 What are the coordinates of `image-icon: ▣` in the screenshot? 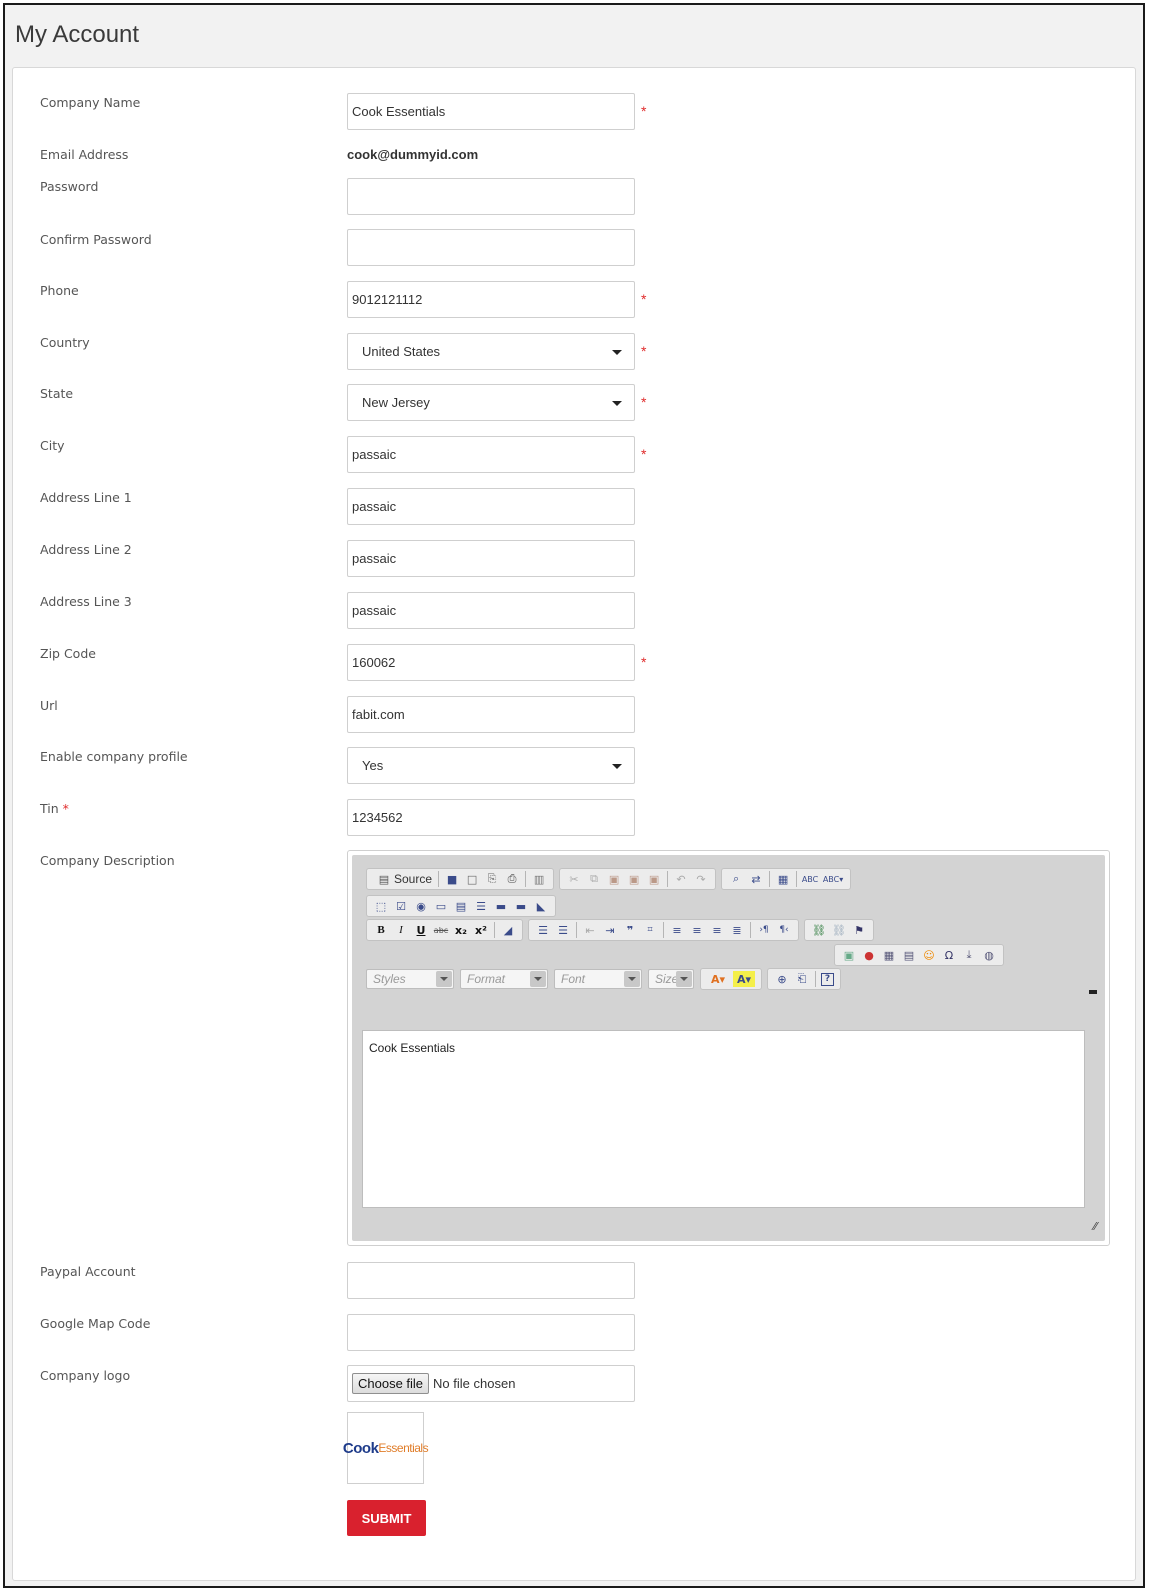 It's located at (849, 955).